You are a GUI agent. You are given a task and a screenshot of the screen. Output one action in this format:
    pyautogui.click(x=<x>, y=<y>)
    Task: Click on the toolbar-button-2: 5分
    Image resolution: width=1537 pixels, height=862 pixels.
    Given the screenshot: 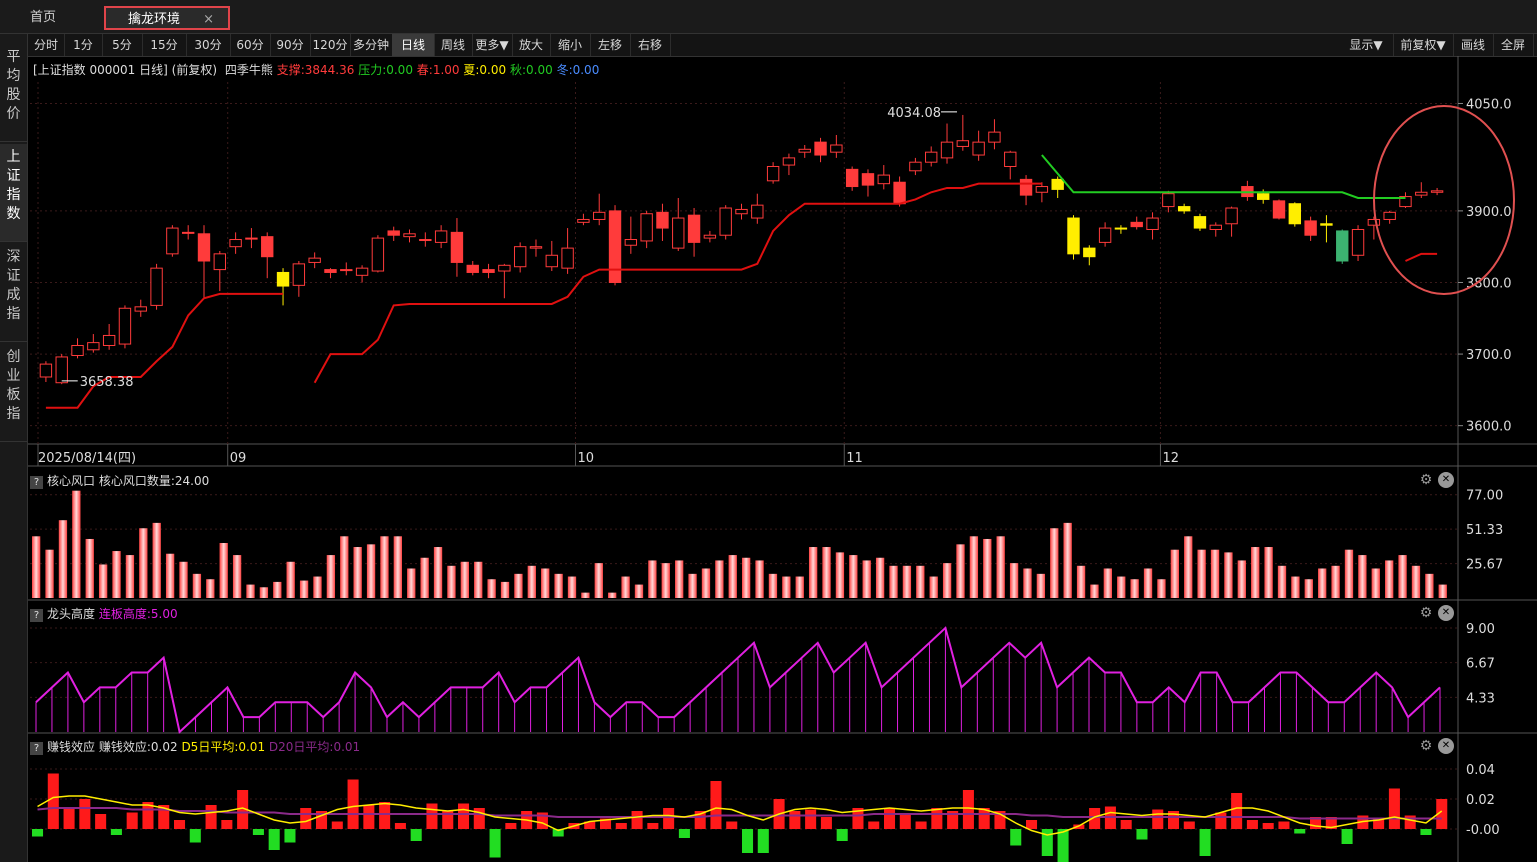 What is the action you would take?
    pyautogui.click(x=122, y=45)
    